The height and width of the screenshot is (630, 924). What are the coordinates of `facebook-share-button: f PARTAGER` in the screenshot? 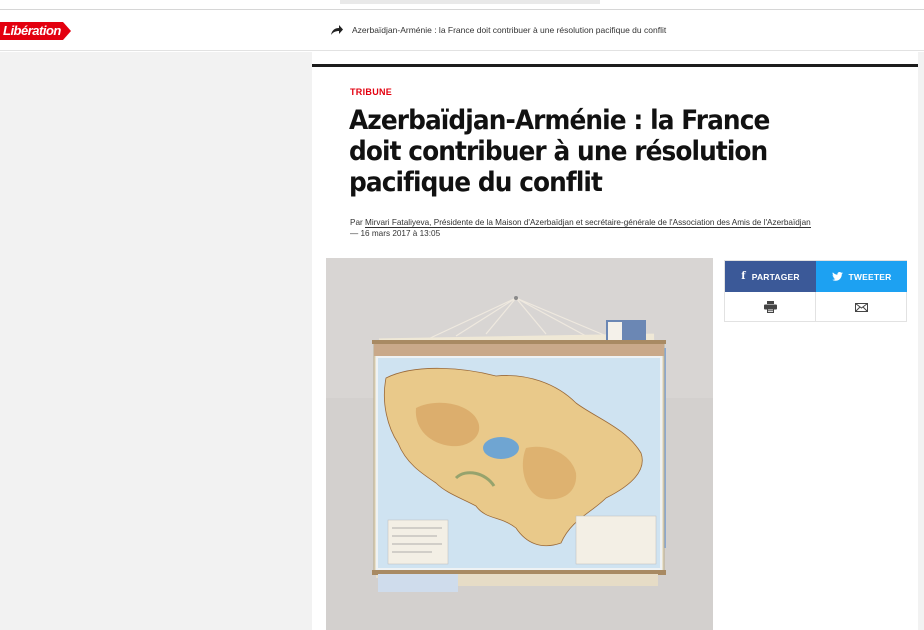 It's located at (770, 276).